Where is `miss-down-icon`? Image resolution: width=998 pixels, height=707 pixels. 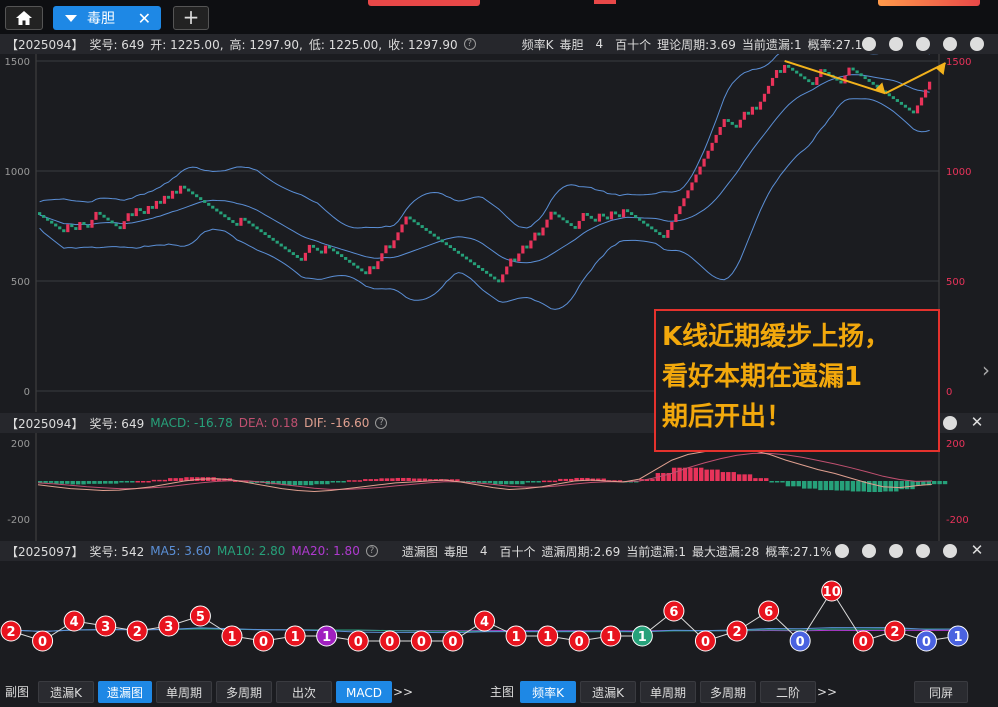
miss-down-icon is located at coordinates (923, 551).